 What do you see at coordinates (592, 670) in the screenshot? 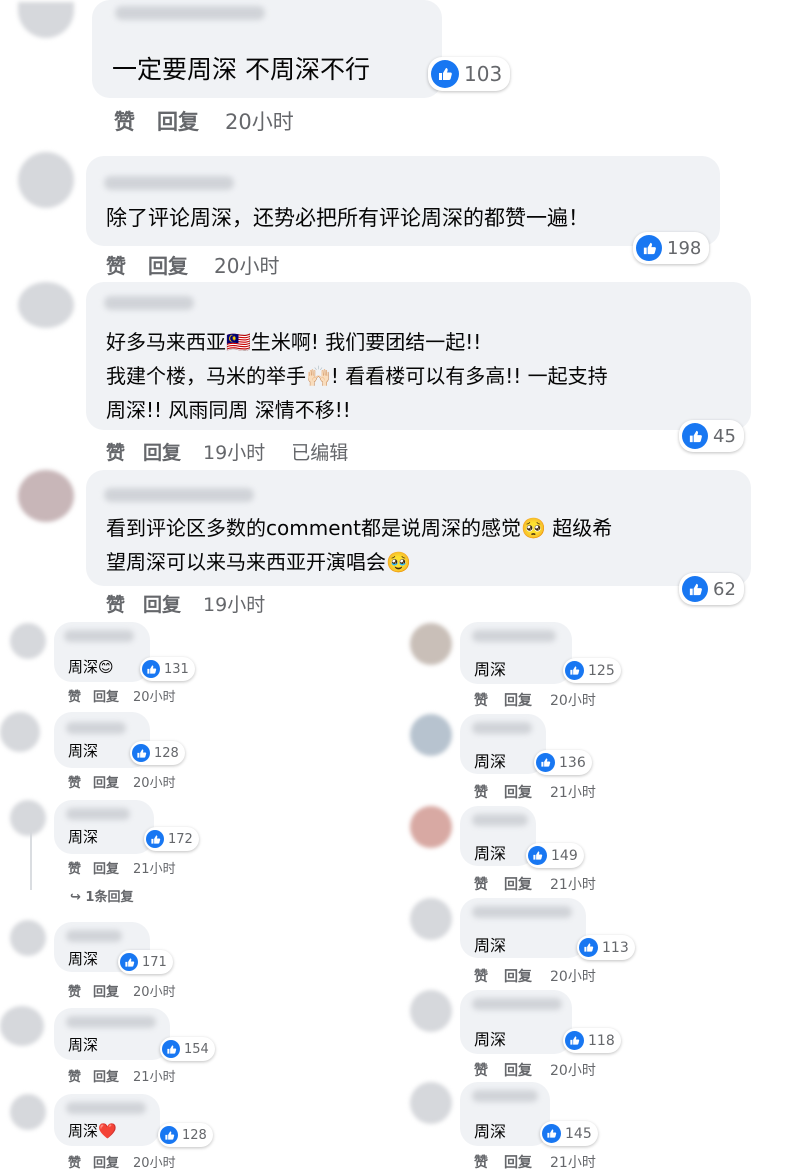
I see `reaction-count: 125` at bounding box center [592, 670].